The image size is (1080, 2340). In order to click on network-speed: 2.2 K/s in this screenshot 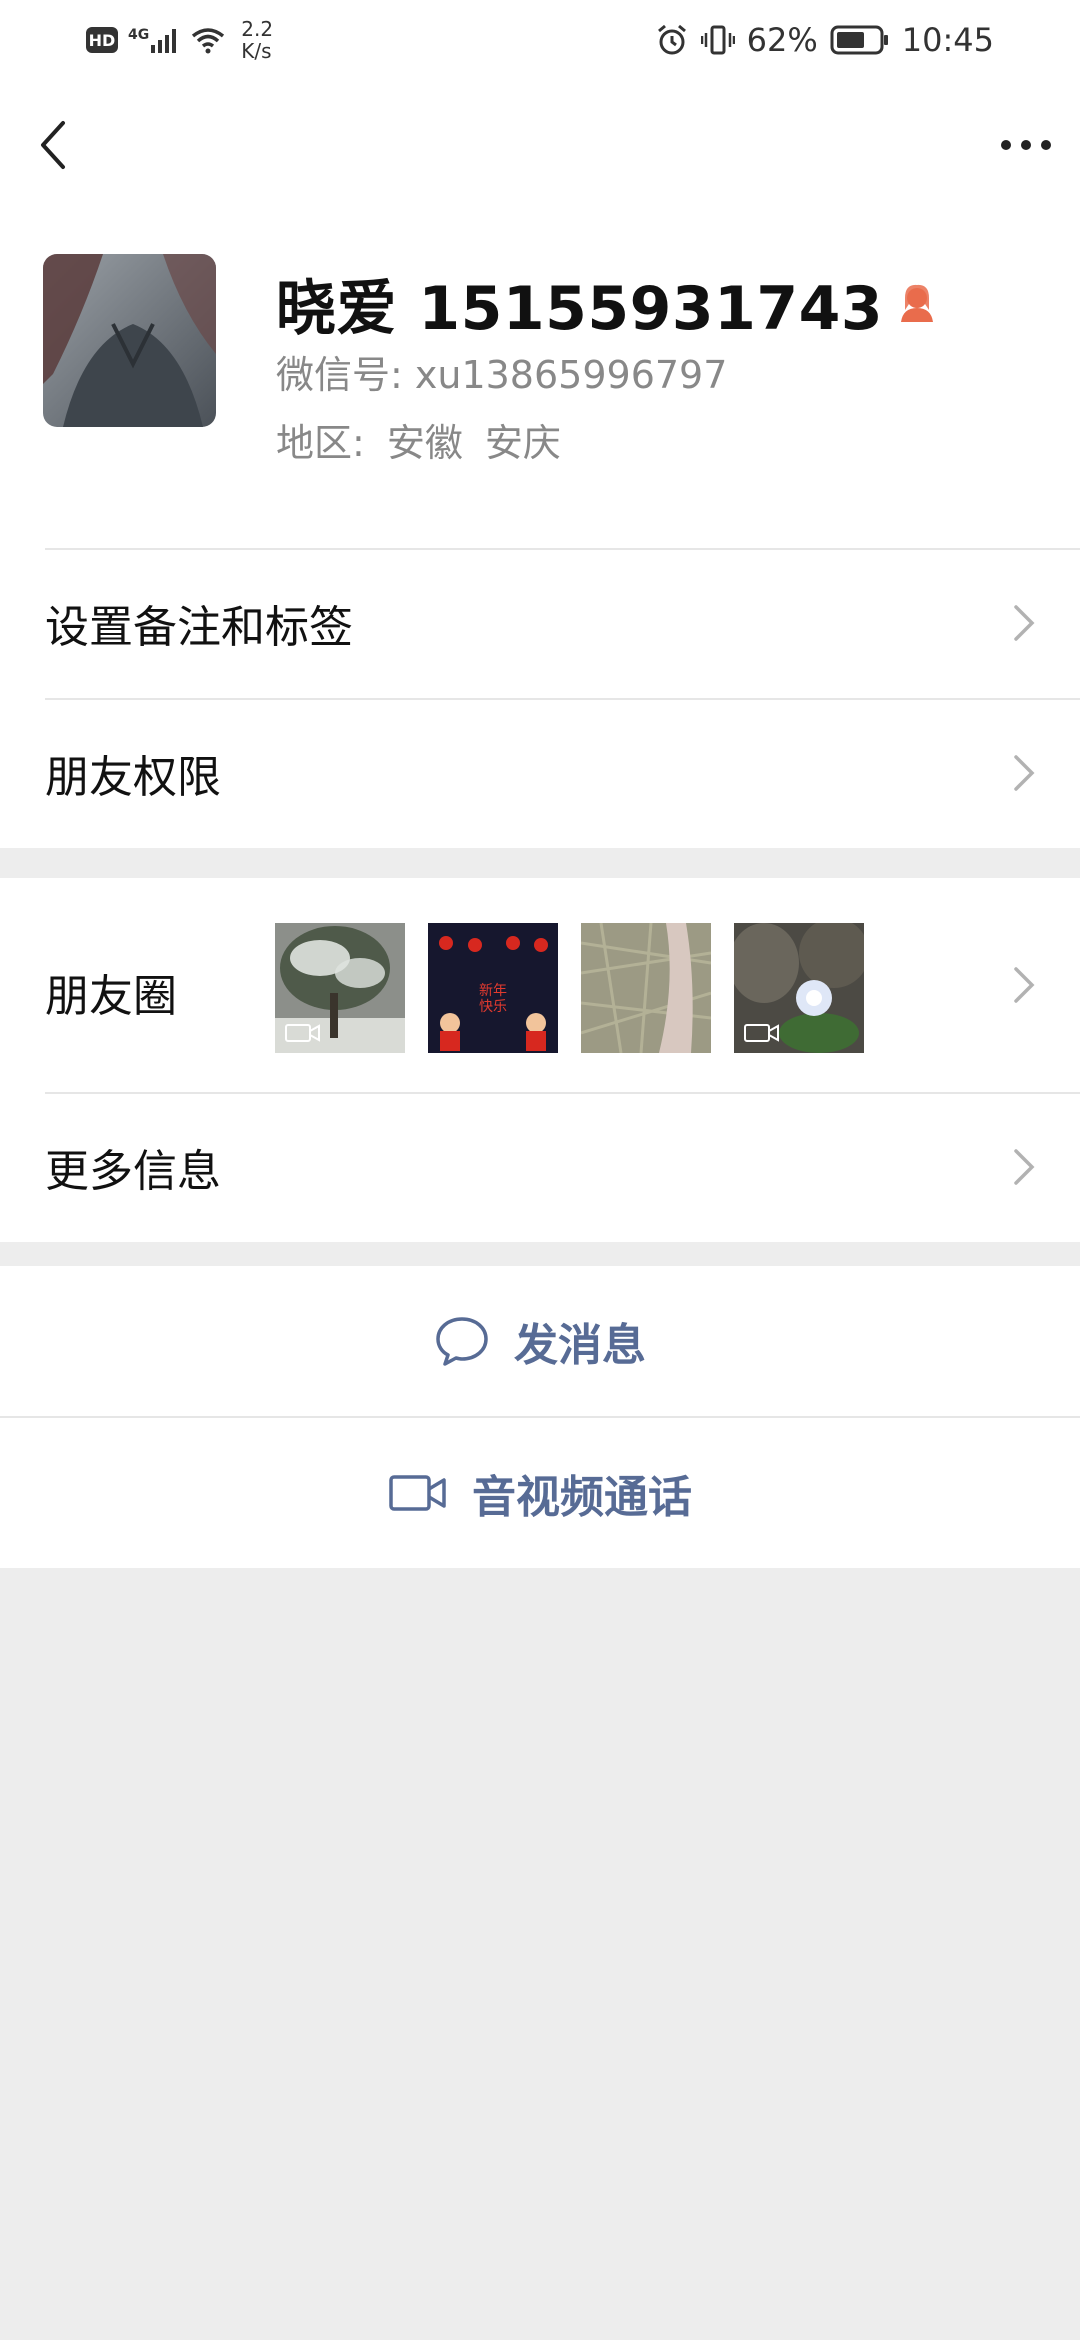, I will do `click(257, 40)`.